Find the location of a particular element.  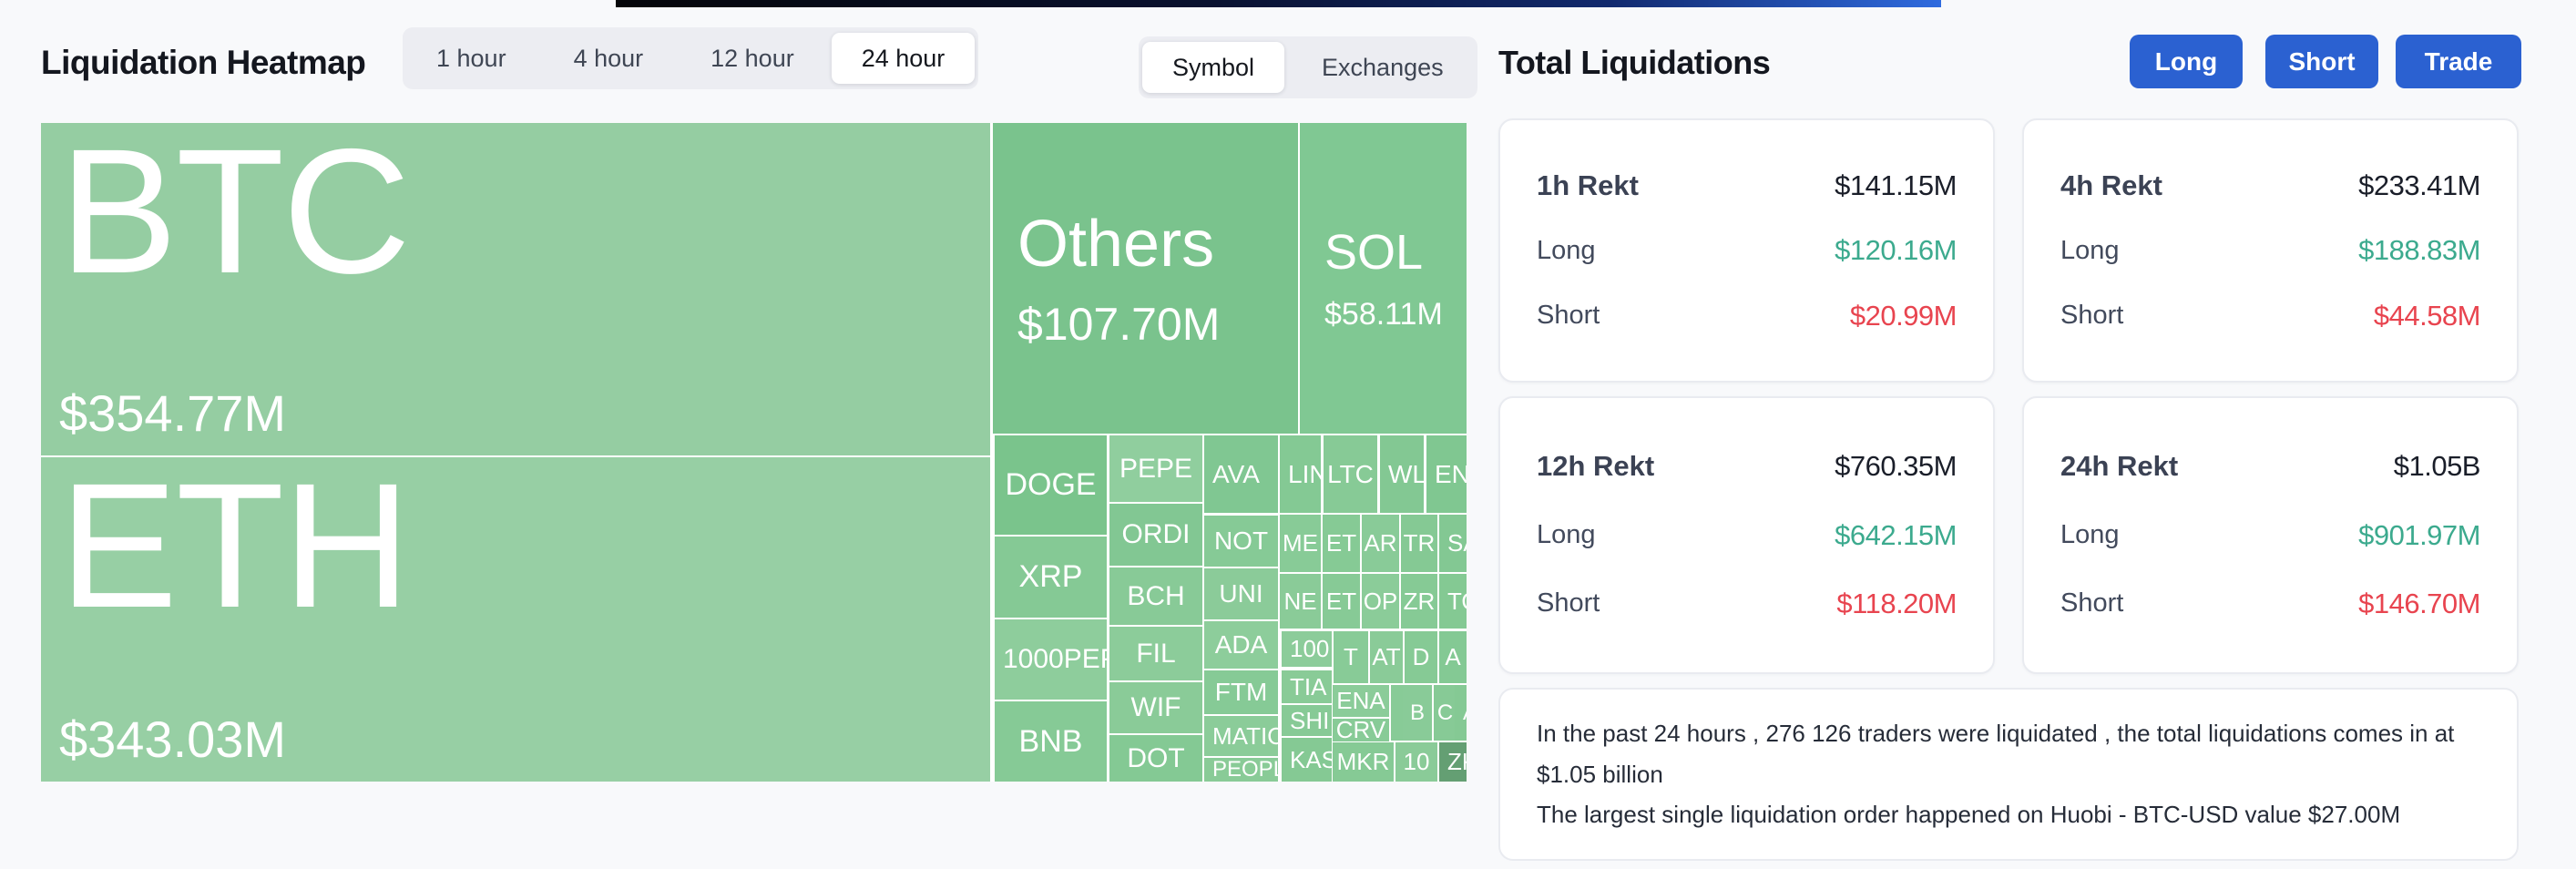

short-label: Short is located at coordinates (1568, 603).